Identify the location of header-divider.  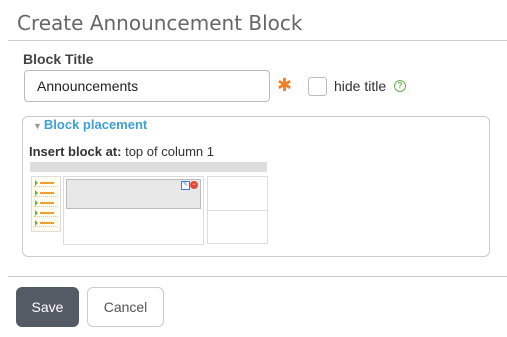
(257, 40).